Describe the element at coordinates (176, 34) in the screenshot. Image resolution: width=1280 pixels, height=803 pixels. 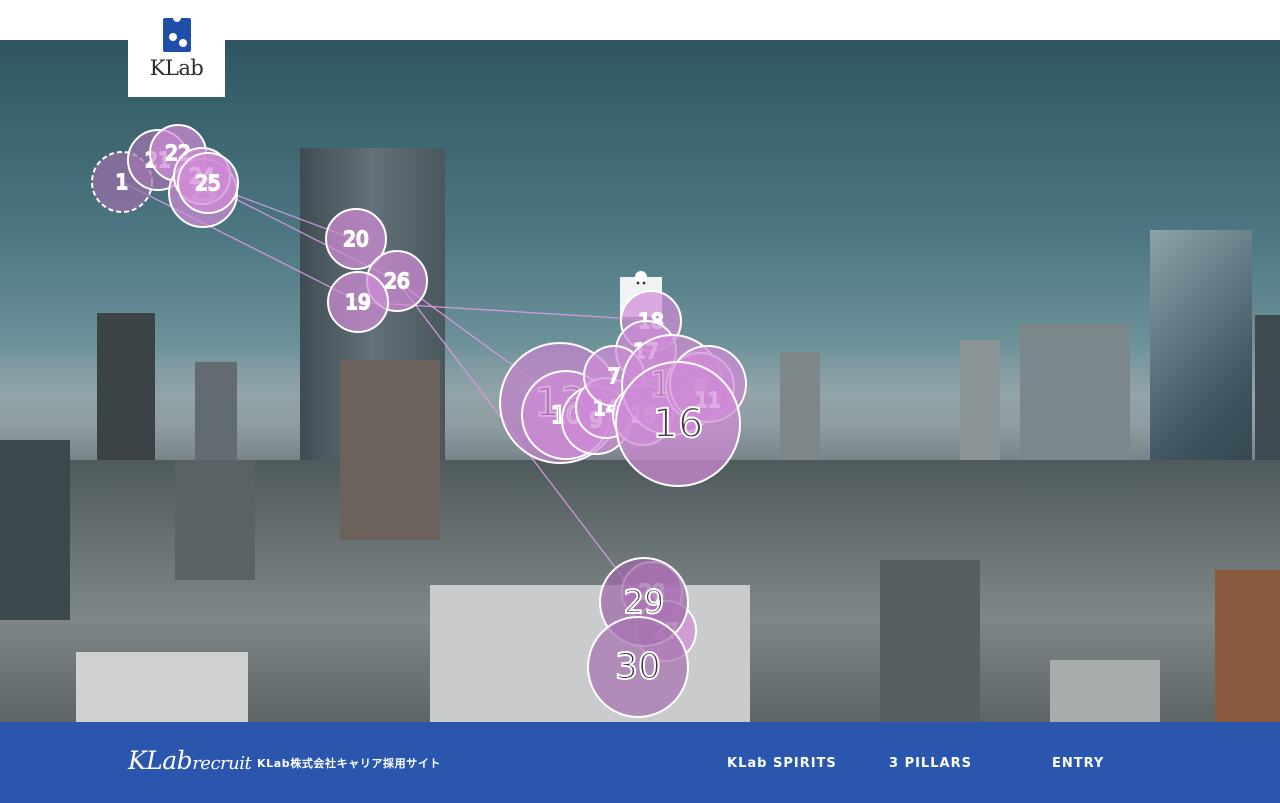
I see `klab-puzzle-icon` at that location.